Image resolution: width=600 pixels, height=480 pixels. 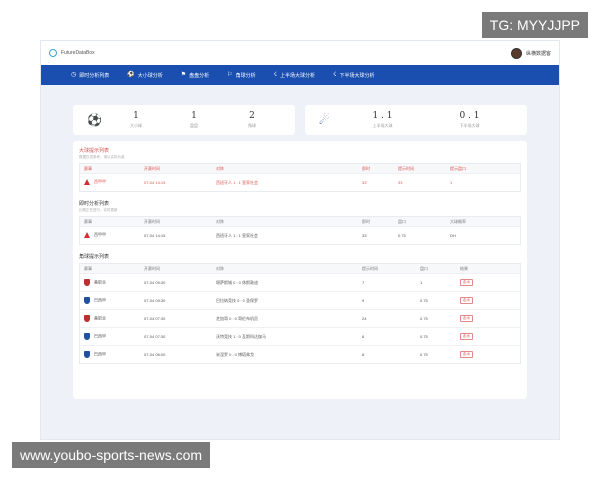 What do you see at coordinates (88, 221) in the screenshot?
I see `col-header: 赛事` at bounding box center [88, 221].